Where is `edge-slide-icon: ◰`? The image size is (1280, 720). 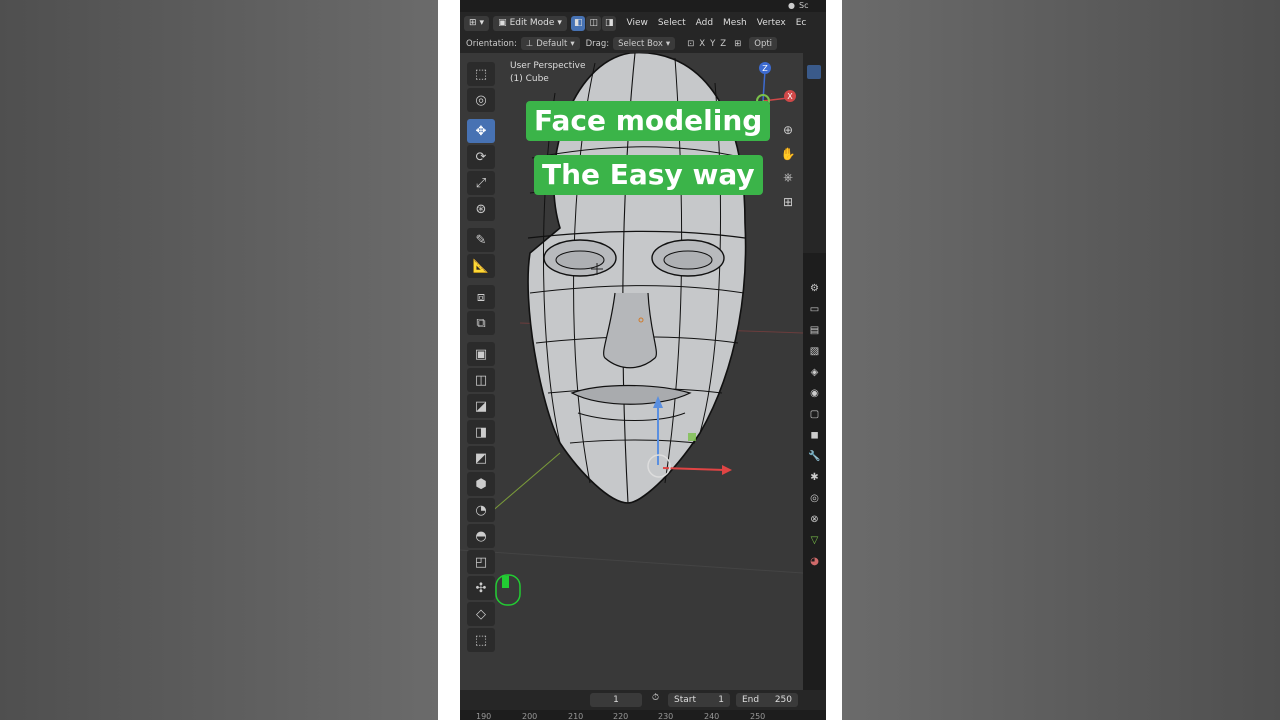
edge-slide-icon: ◰ is located at coordinates (481, 562).